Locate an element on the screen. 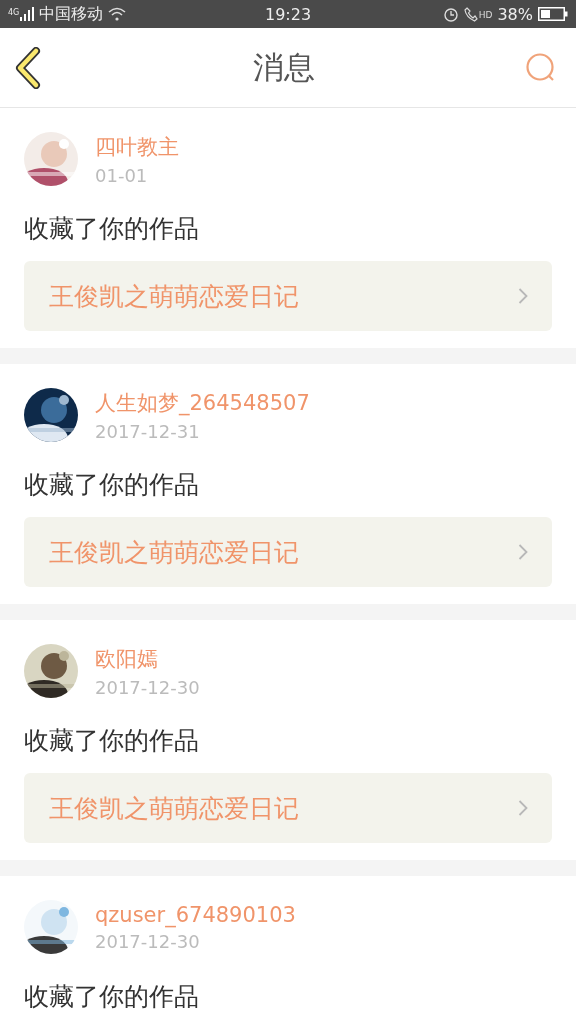  user-name: 欧阳嫣 is located at coordinates (147, 658).